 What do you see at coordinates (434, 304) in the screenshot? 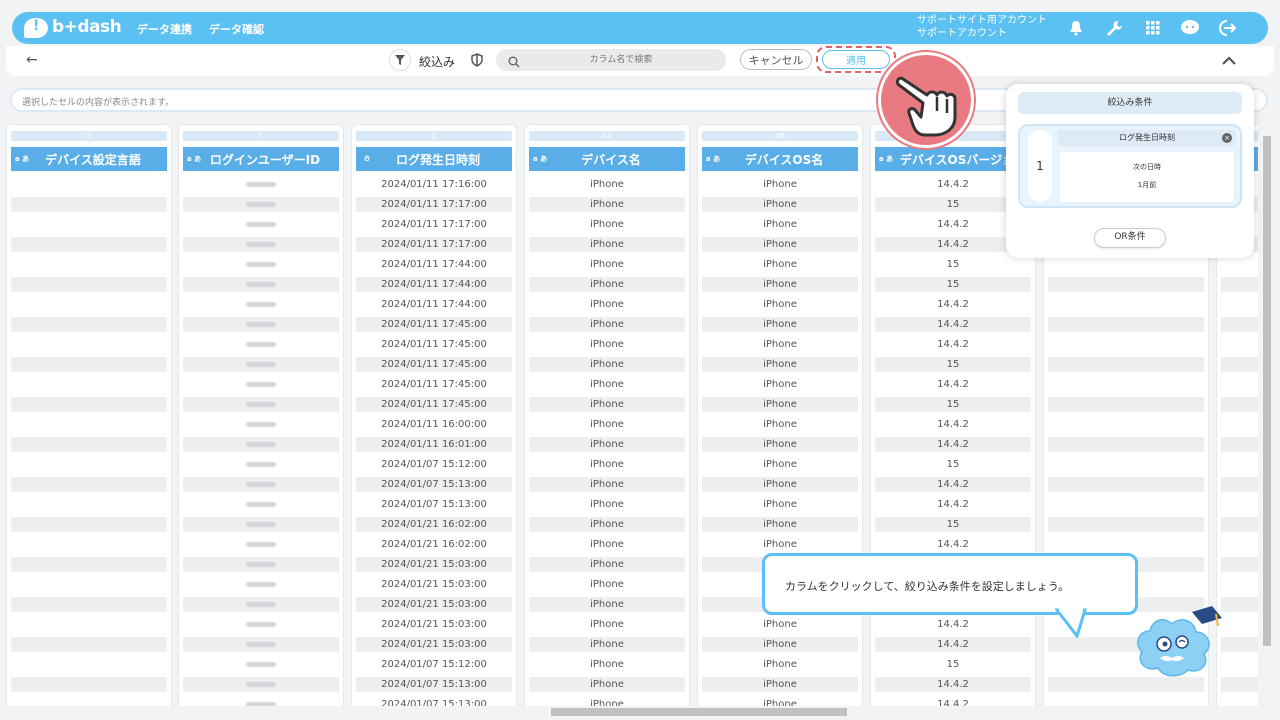
I see `table-cell: 2024/01/11 17:44:00` at bounding box center [434, 304].